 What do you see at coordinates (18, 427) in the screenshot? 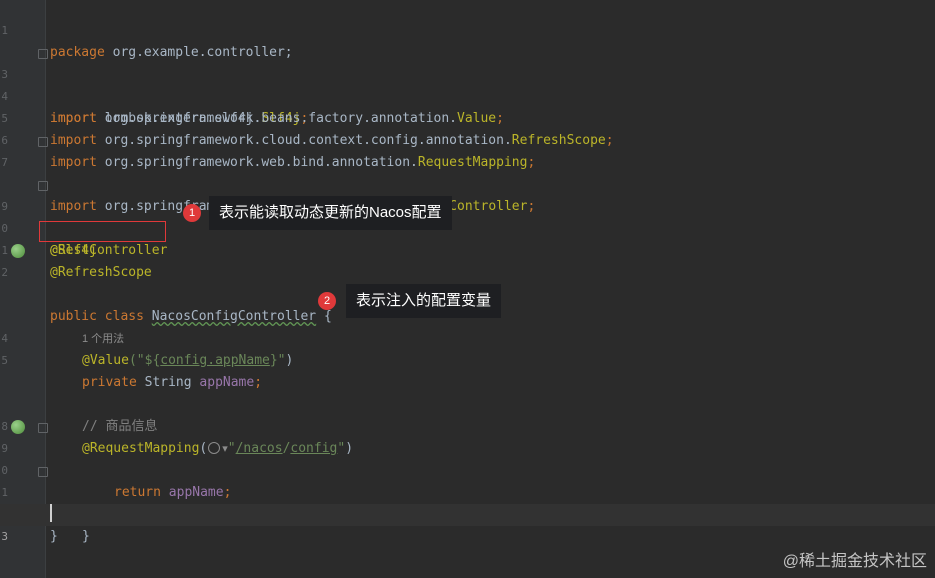
I see `endpoint-bean-icon` at bounding box center [18, 427].